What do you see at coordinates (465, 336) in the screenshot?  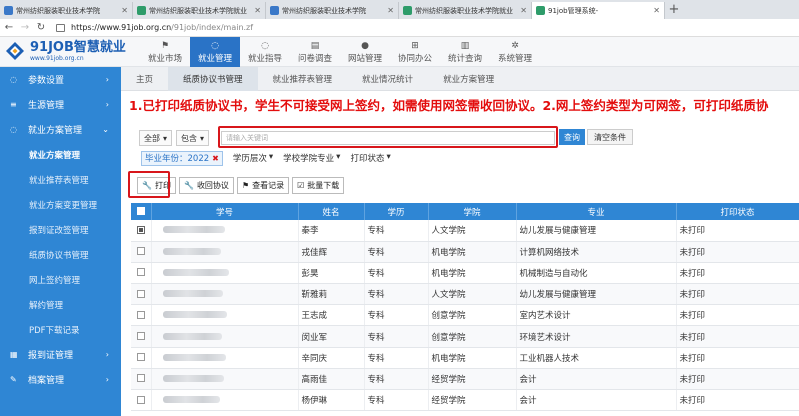 I see `table-row: 闵业军 专科 创意学院 环境艺术设计 未打印` at bounding box center [465, 336].